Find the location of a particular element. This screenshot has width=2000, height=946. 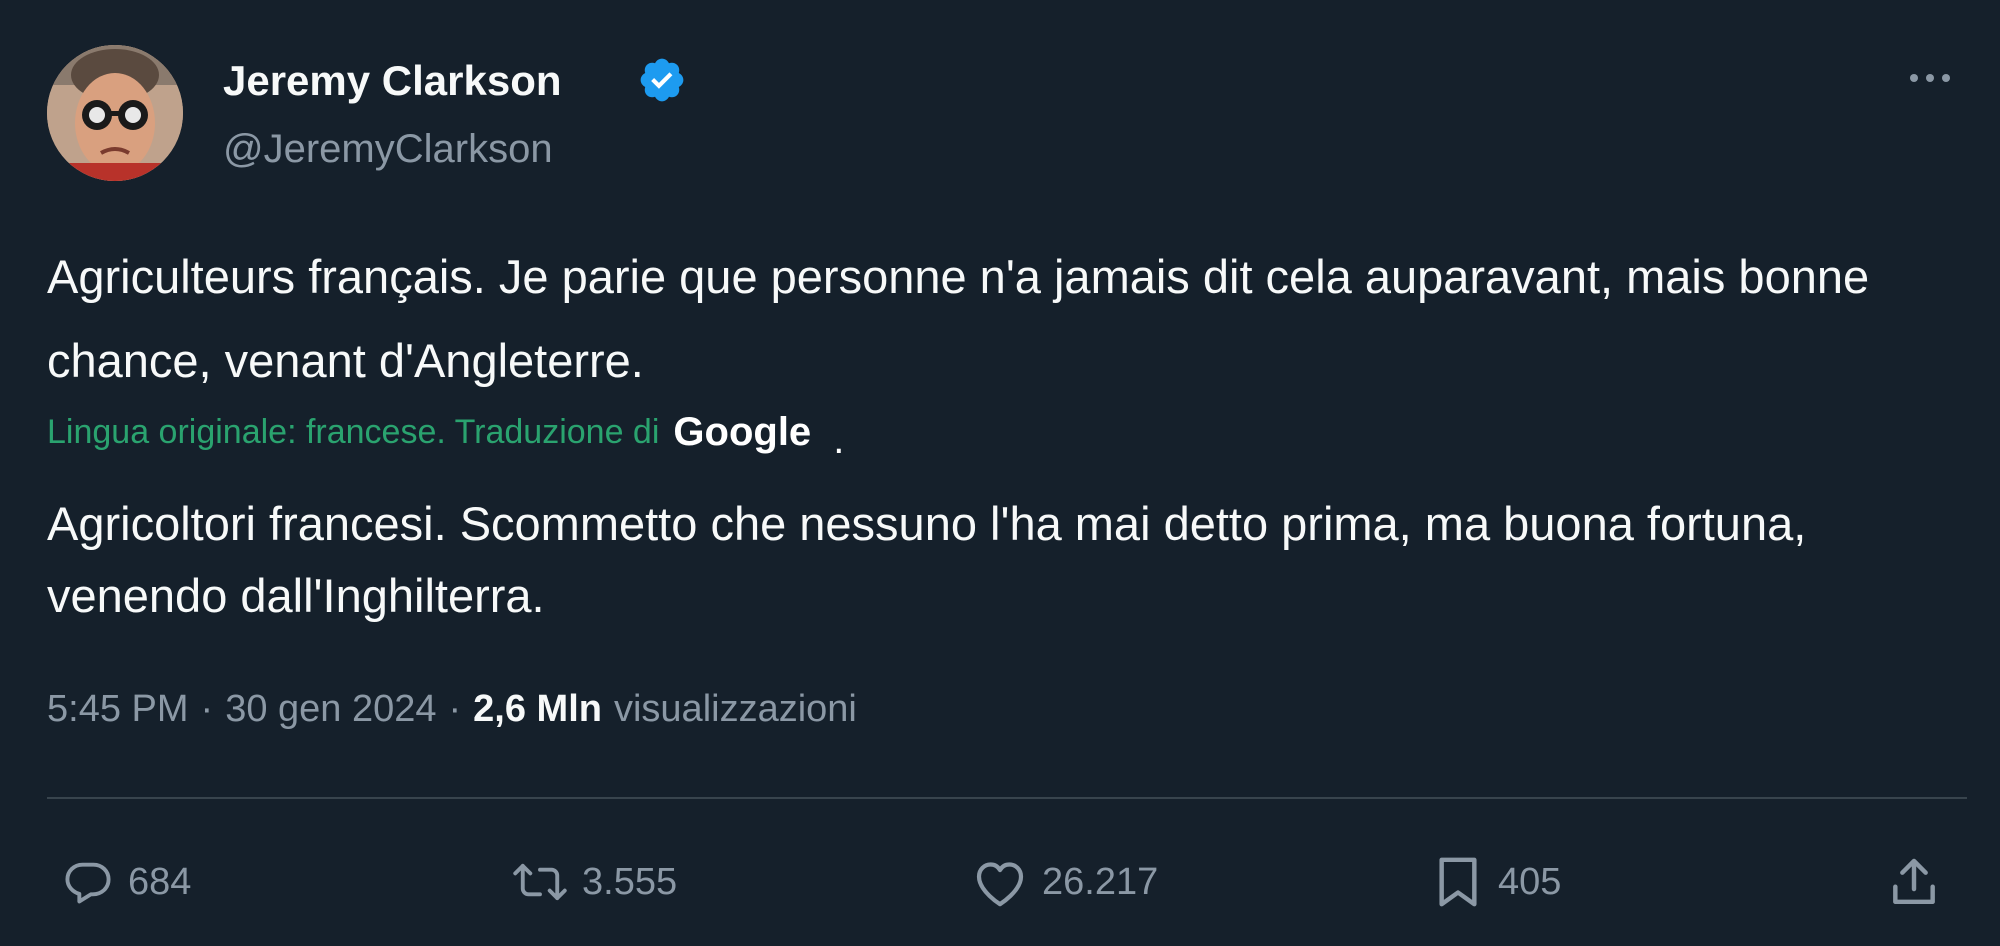

views-count: 2,6 Mln is located at coordinates (537, 709).